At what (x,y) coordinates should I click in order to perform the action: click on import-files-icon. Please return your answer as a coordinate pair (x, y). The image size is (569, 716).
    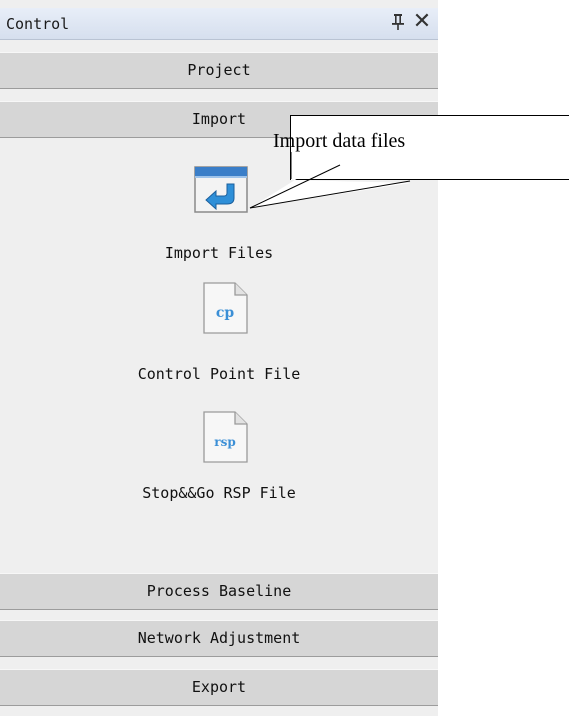
    Looking at the image, I should click on (221, 189).